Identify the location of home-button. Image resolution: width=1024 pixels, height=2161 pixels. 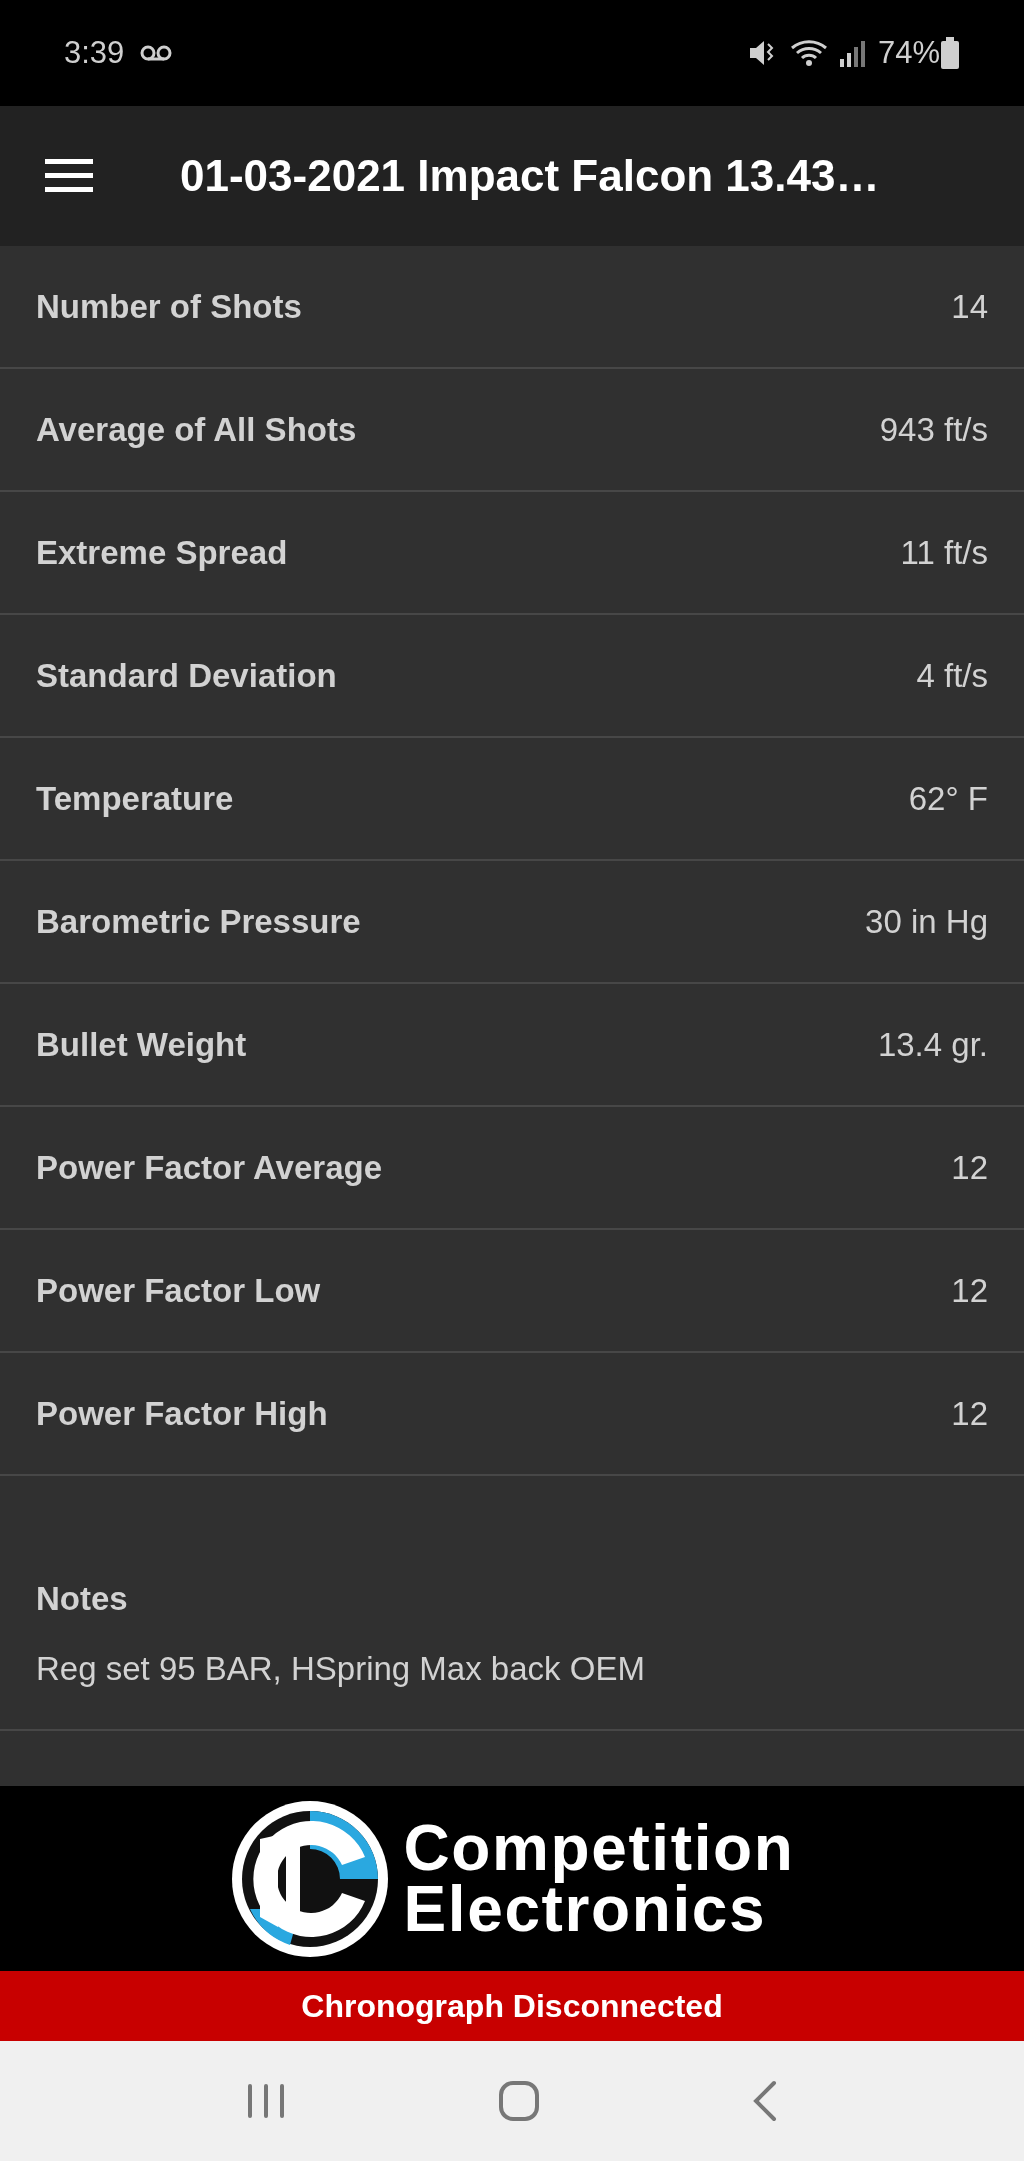
(519, 2101).